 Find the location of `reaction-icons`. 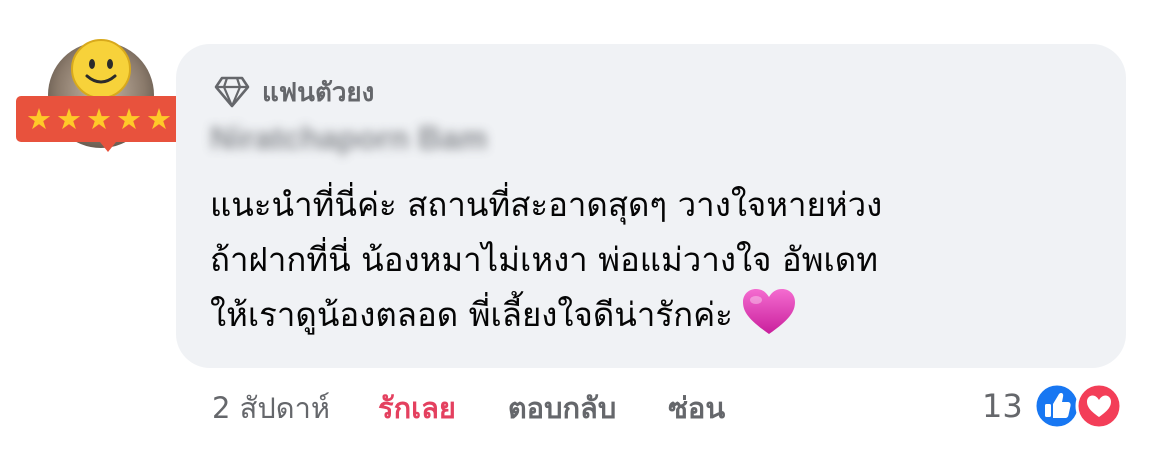

reaction-icons is located at coordinates (1082, 406).